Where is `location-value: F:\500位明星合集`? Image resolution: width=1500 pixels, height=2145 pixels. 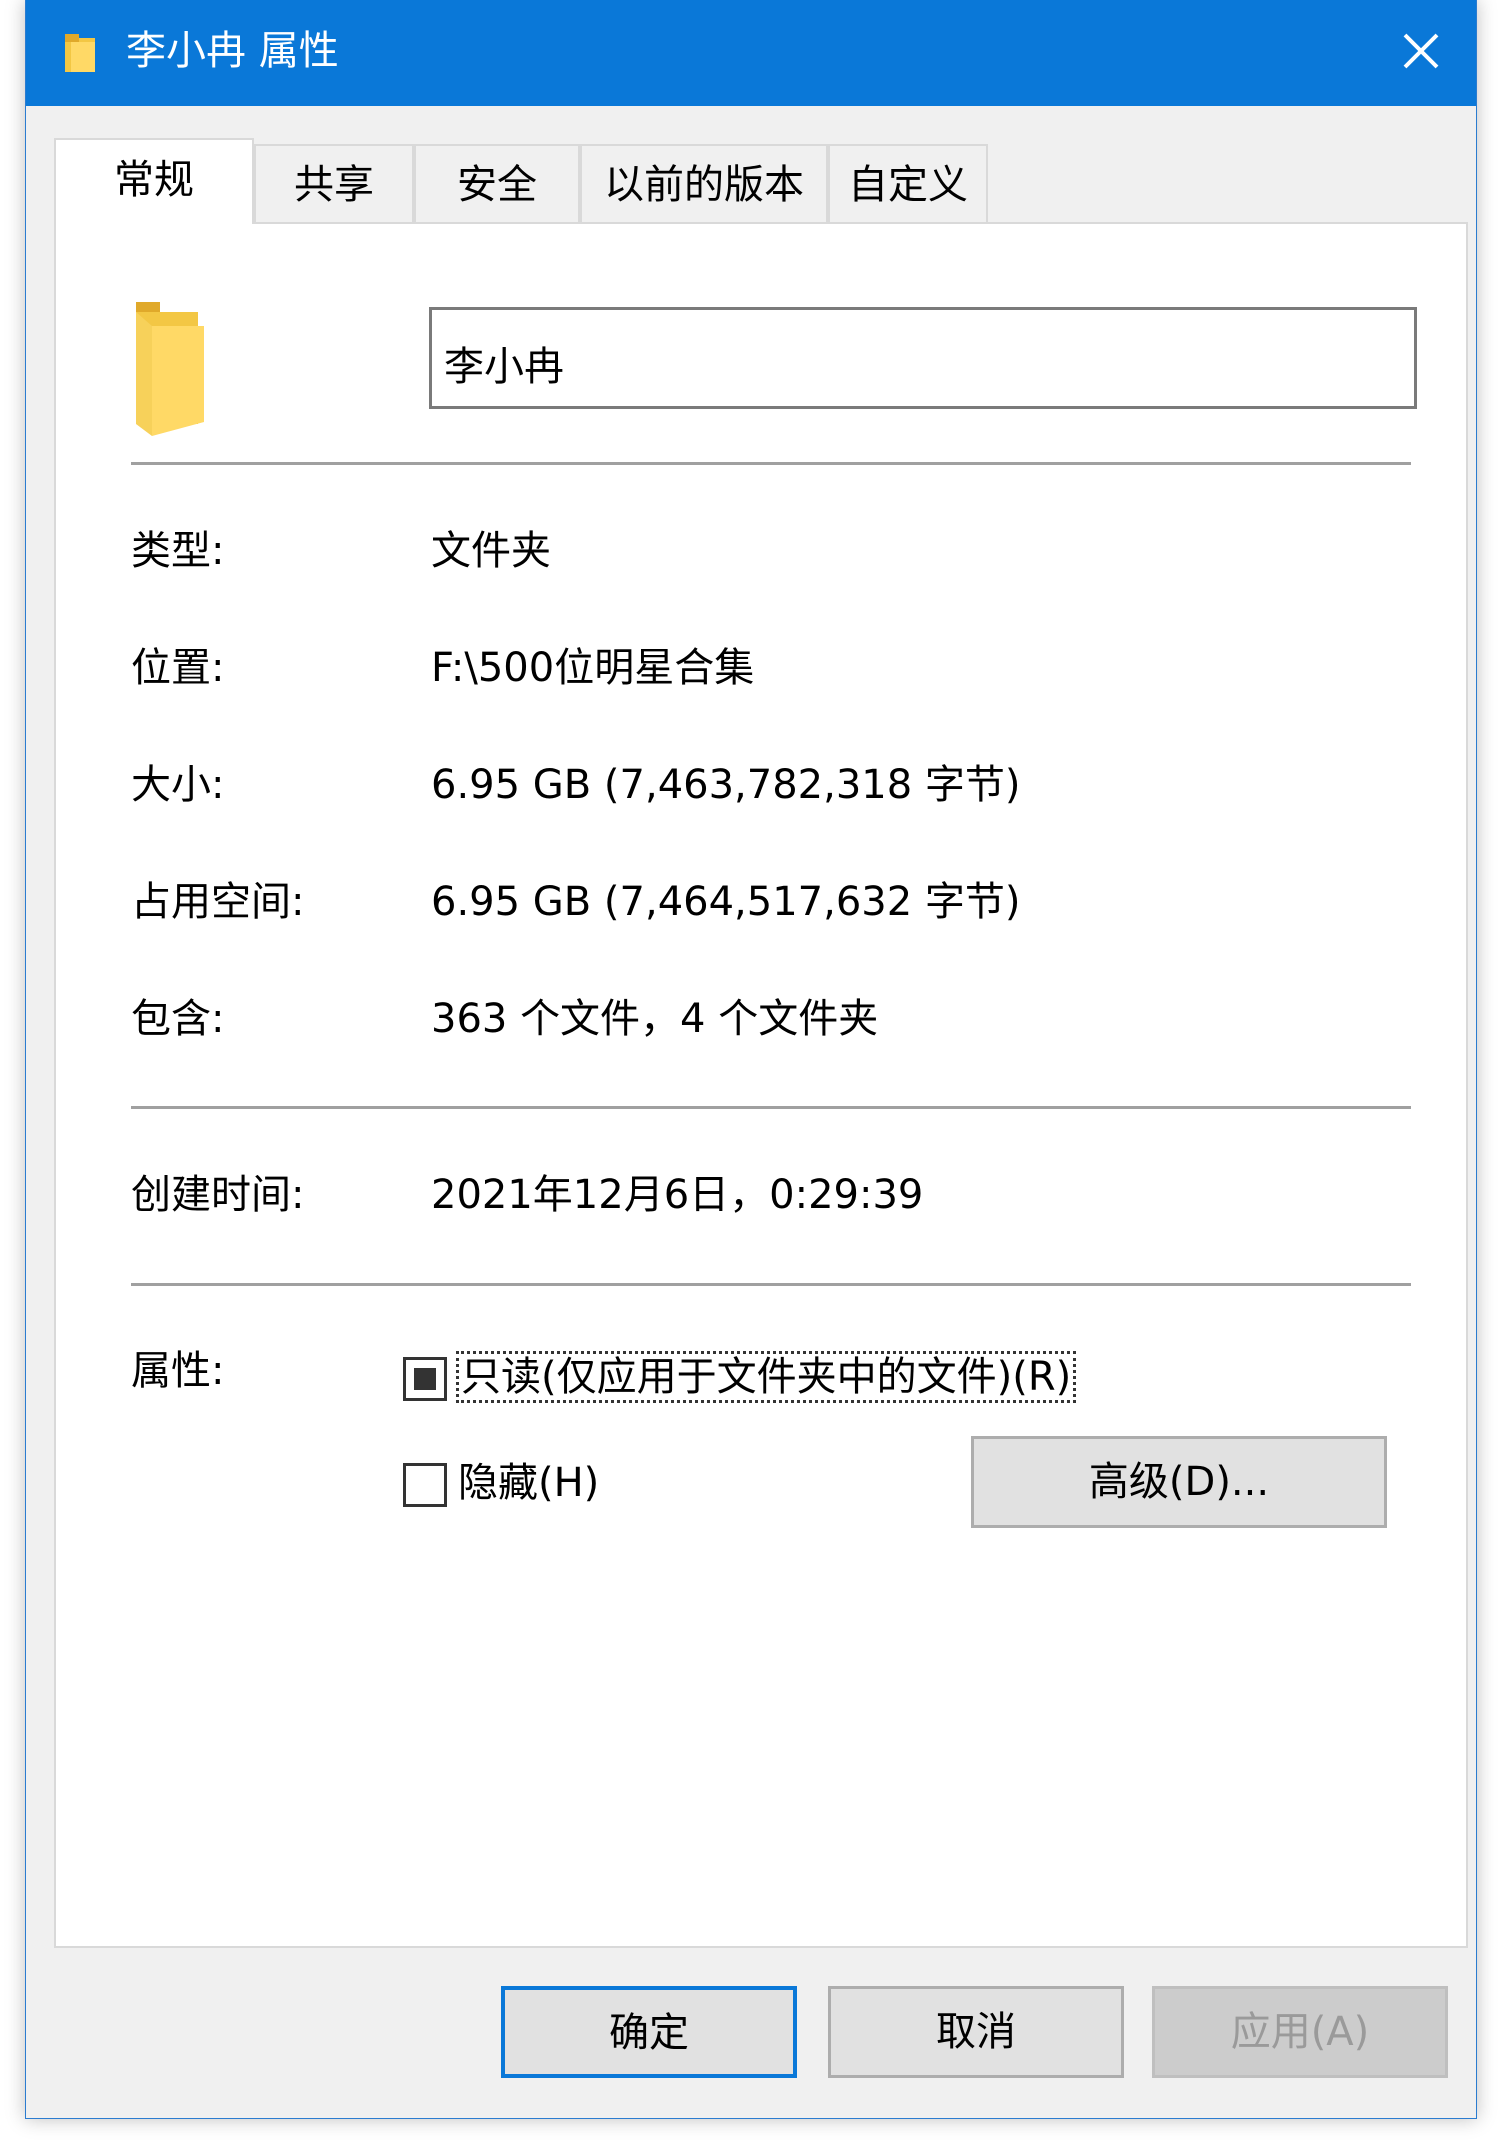 location-value: F:\500位明星合集 is located at coordinates (593, 668).